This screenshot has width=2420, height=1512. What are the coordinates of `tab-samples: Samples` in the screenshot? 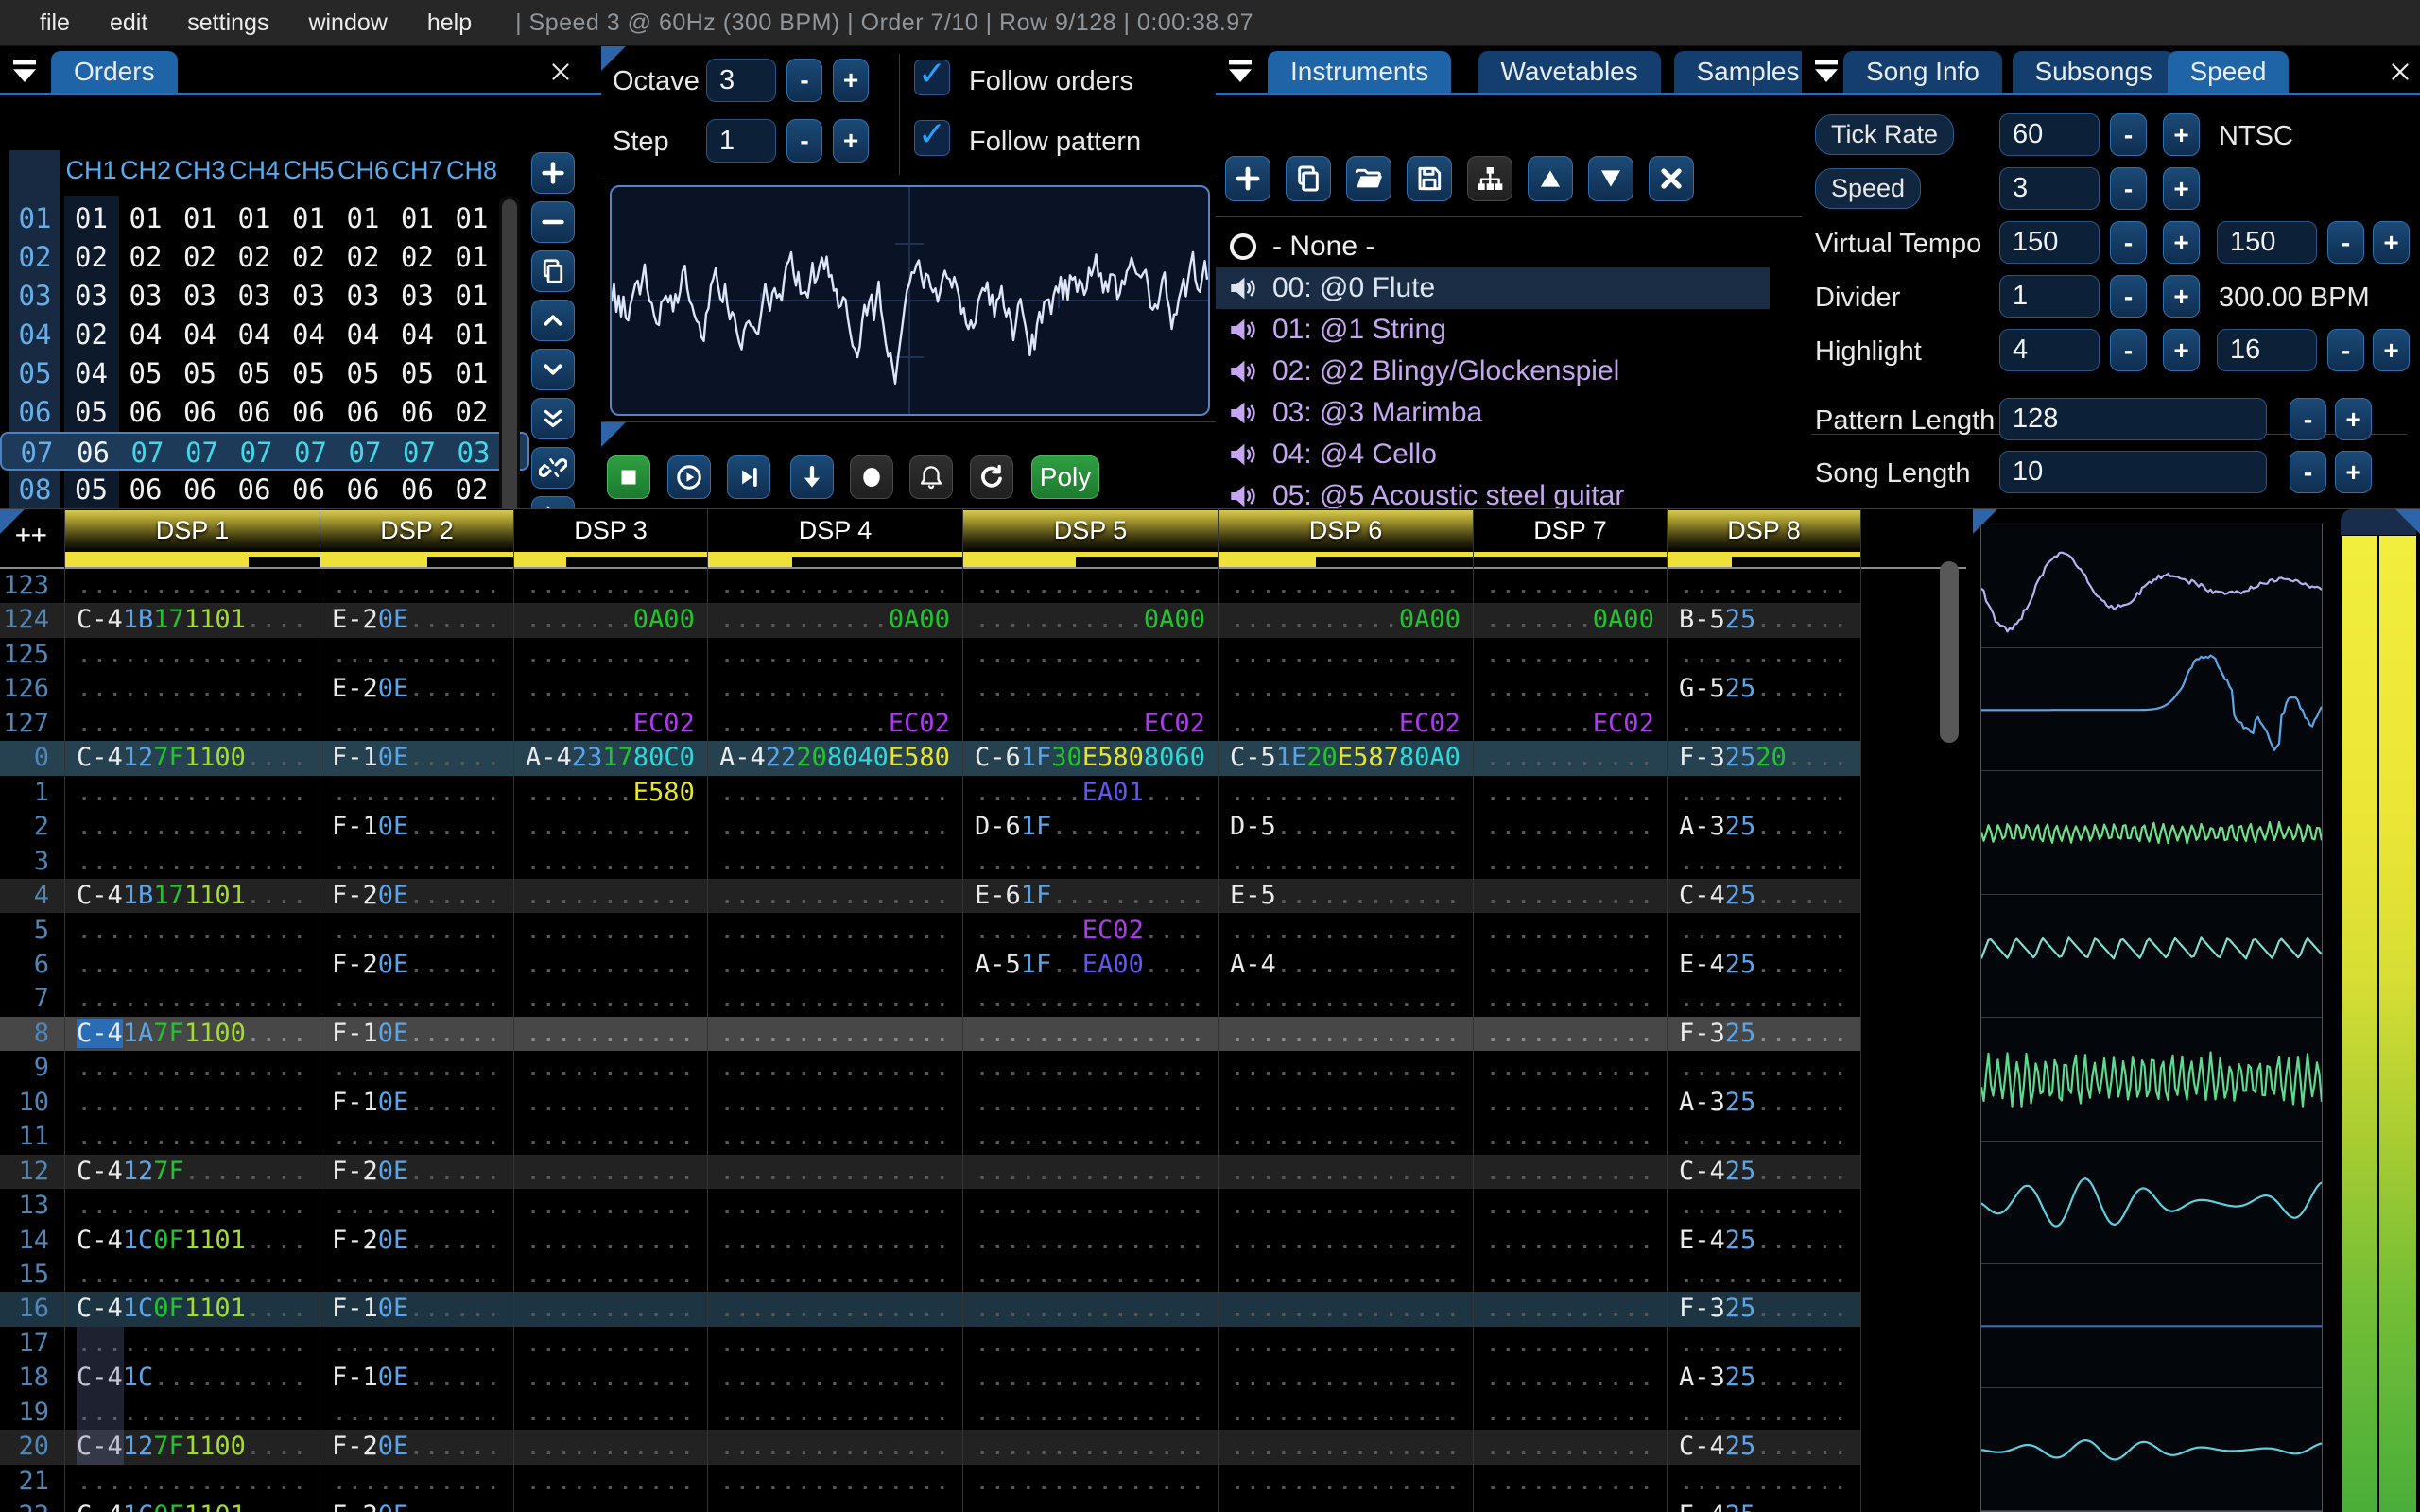 It's located at (1748, 72).